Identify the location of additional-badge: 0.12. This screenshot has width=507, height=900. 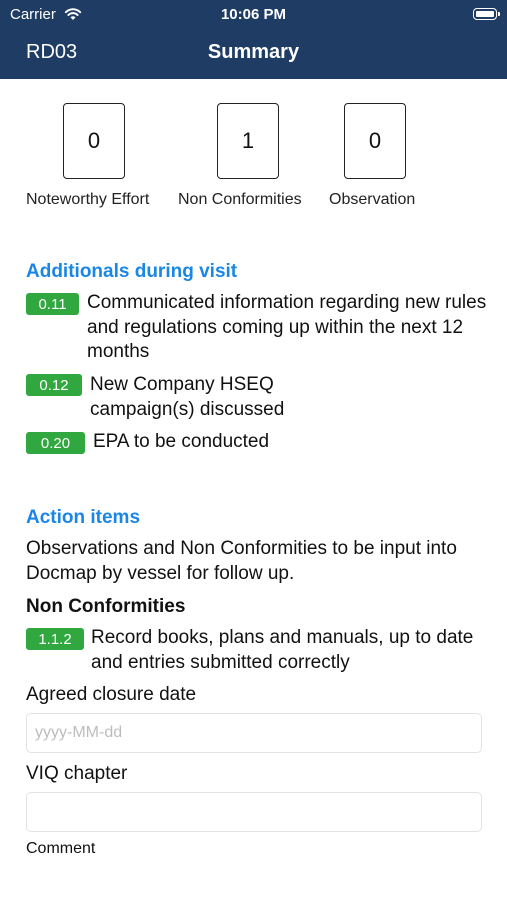
(54, 385).